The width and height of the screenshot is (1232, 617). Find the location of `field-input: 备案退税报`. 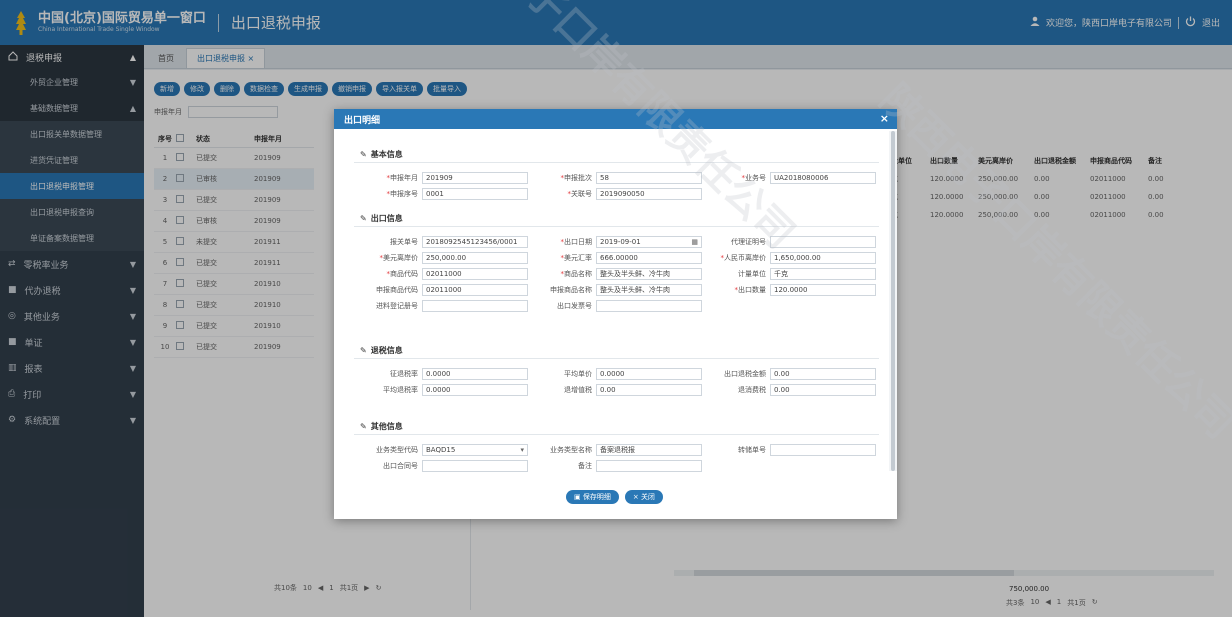

field-input: 备案退税报 is located at coordinates (649, 450).